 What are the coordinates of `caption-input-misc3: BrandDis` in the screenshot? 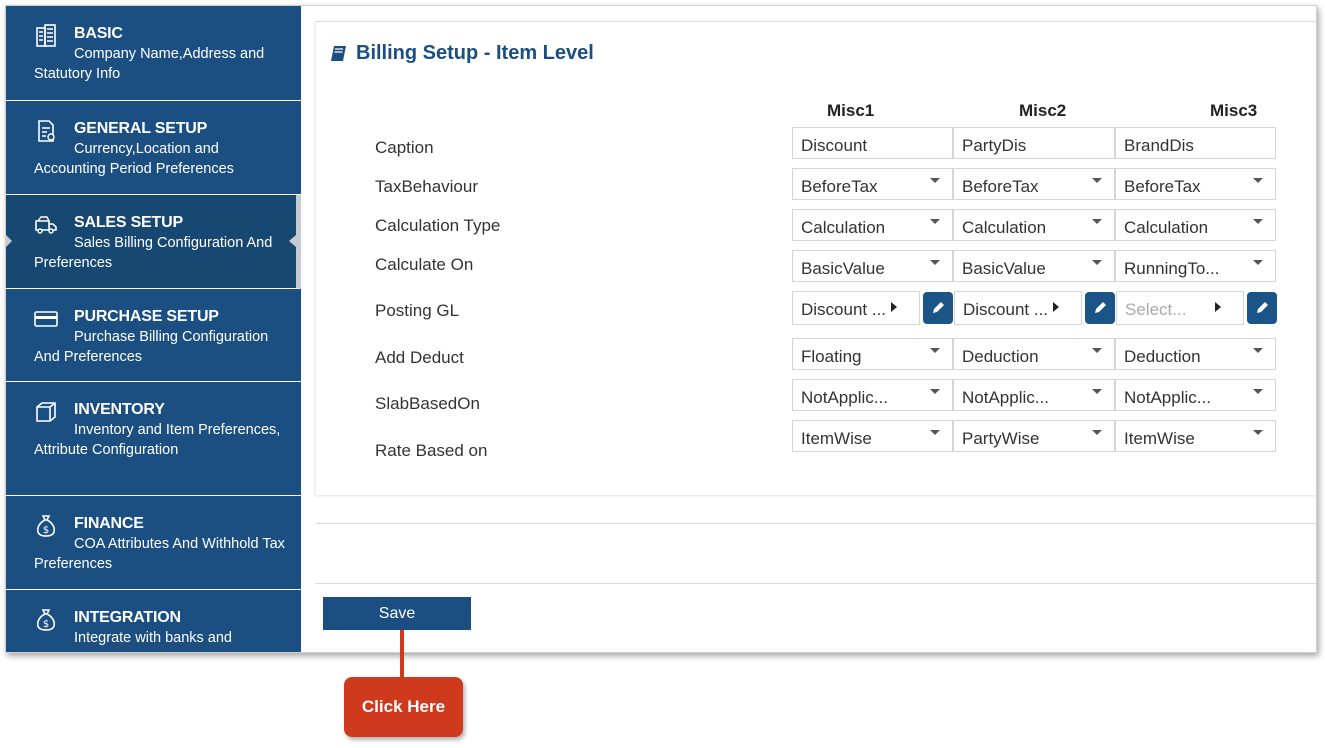 It's located at (1195, 143).